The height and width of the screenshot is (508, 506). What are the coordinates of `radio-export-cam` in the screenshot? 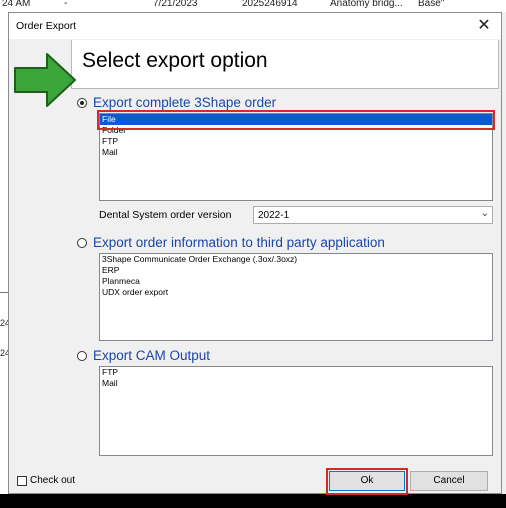 It's located at (82, 355).